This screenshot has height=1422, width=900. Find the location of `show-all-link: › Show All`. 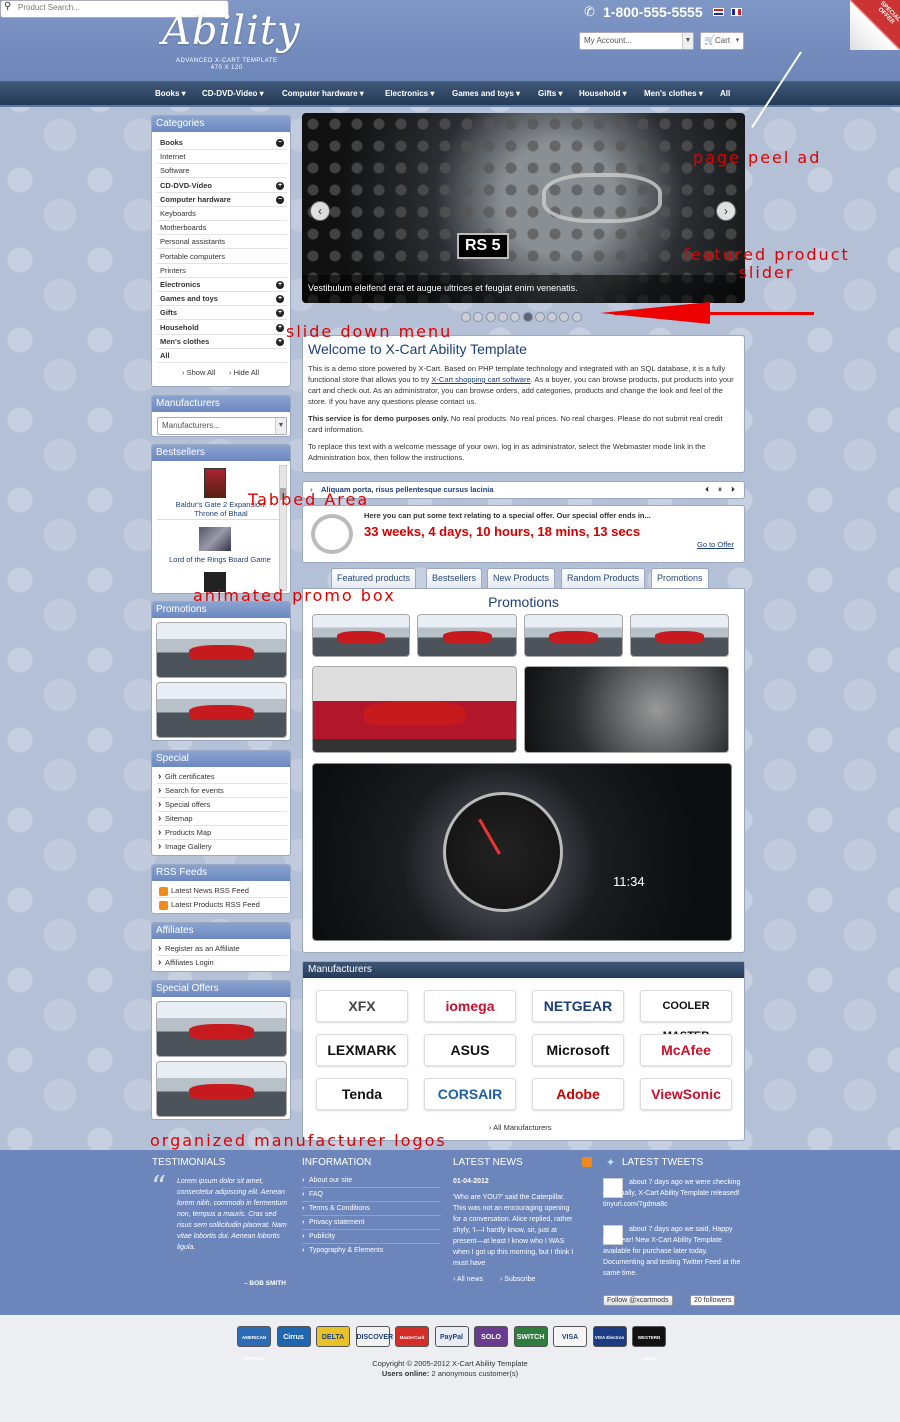

show-all-link: › Show All is located at coordinates (198, 372).